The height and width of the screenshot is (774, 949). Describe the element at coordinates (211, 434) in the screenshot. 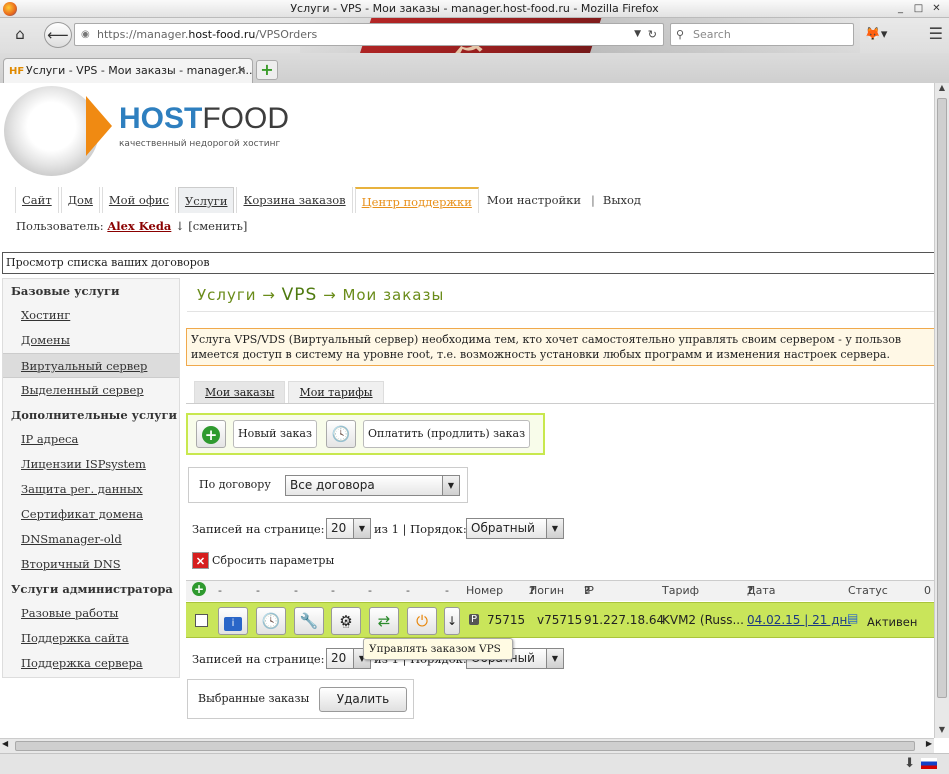

I see `add-icon: +` at that location.